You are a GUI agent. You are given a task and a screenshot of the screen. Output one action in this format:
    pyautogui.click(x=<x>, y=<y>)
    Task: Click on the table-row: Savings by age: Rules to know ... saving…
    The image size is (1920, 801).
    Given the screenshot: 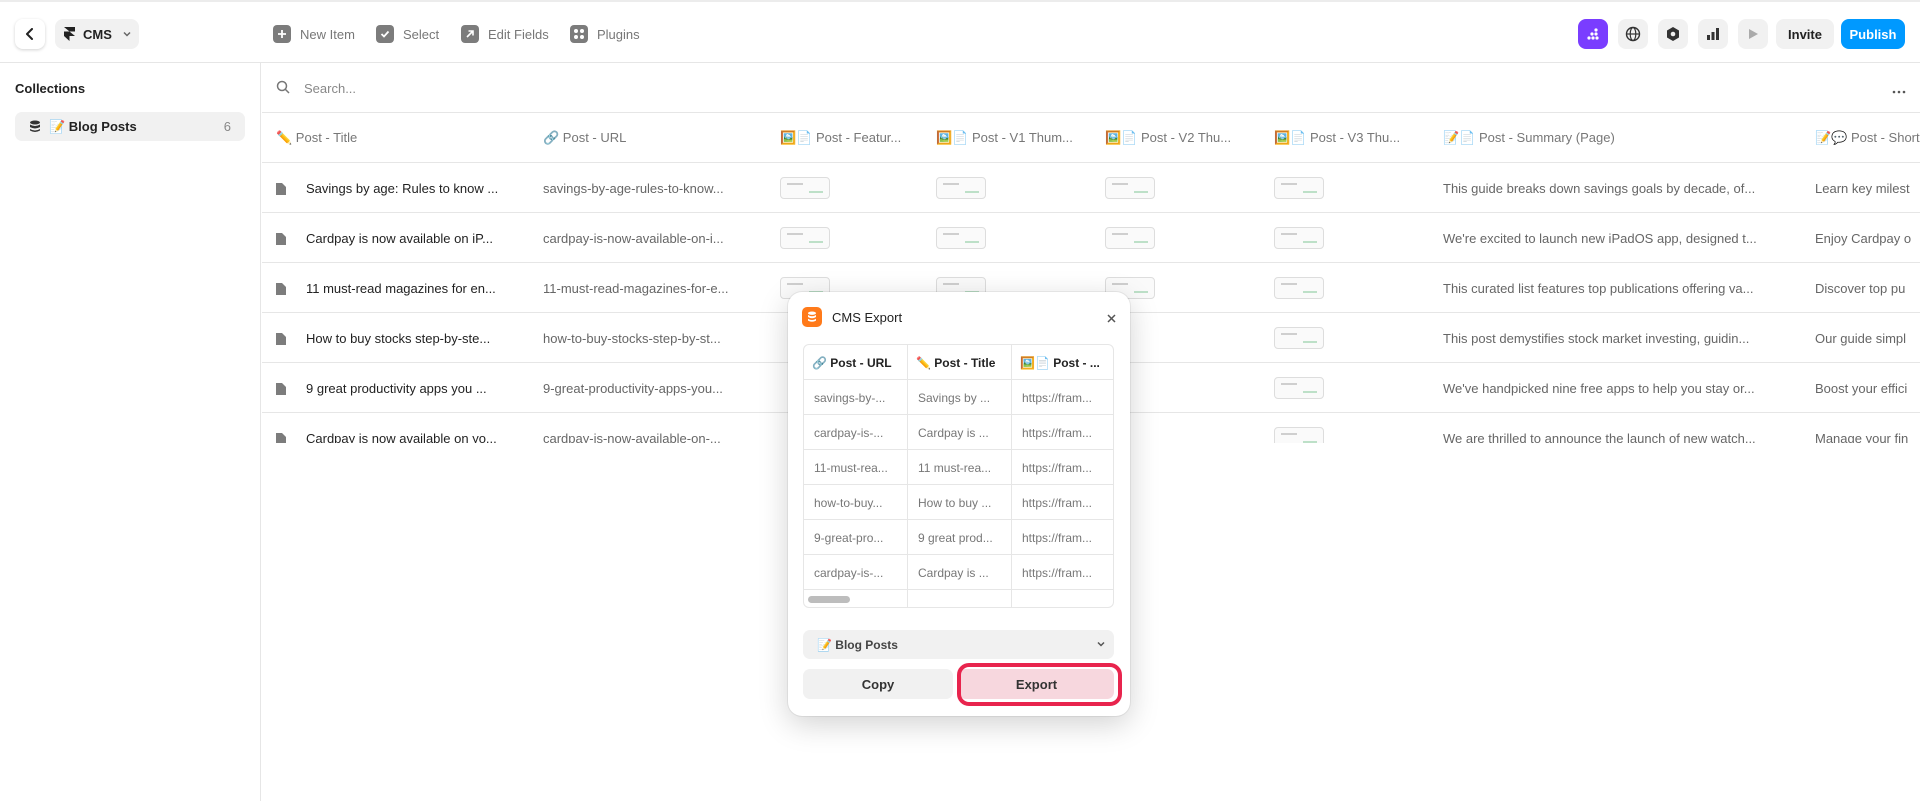 What is the action you would take?
    pyautogui.click(x=1091, y=188)
    